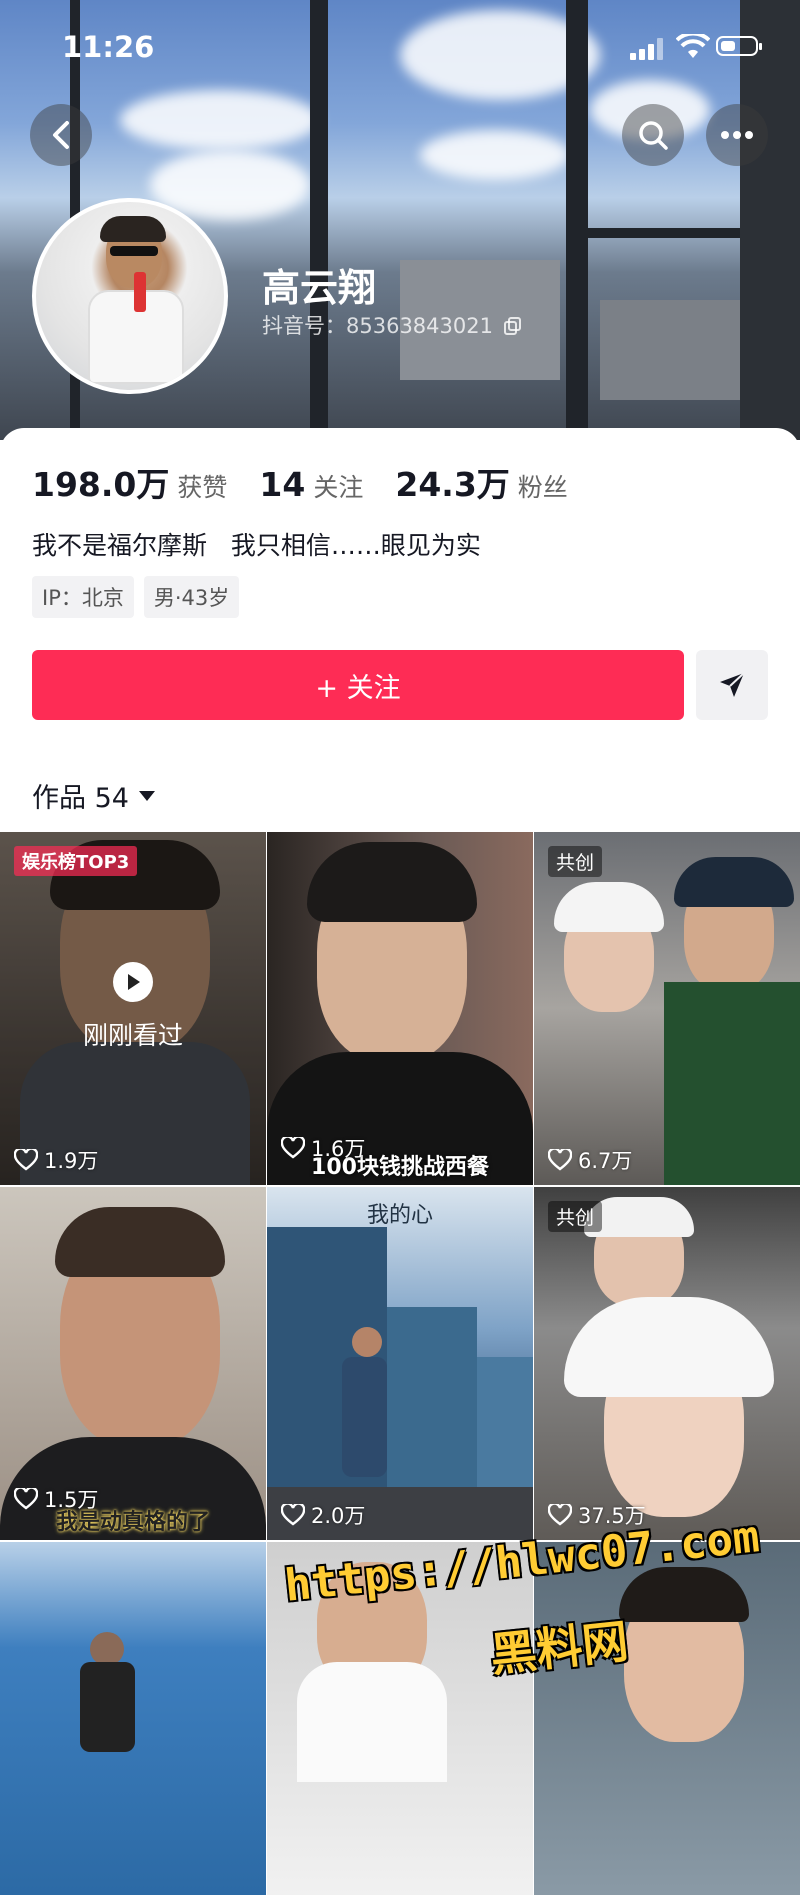 The height and width of the screenshot is (1895, 800). What do you see at coordinates (133, 1363) in the screenshot?
I see `video-thumbnail: 我是动真格的了 1.5万` at bounding box center [133, 1363].